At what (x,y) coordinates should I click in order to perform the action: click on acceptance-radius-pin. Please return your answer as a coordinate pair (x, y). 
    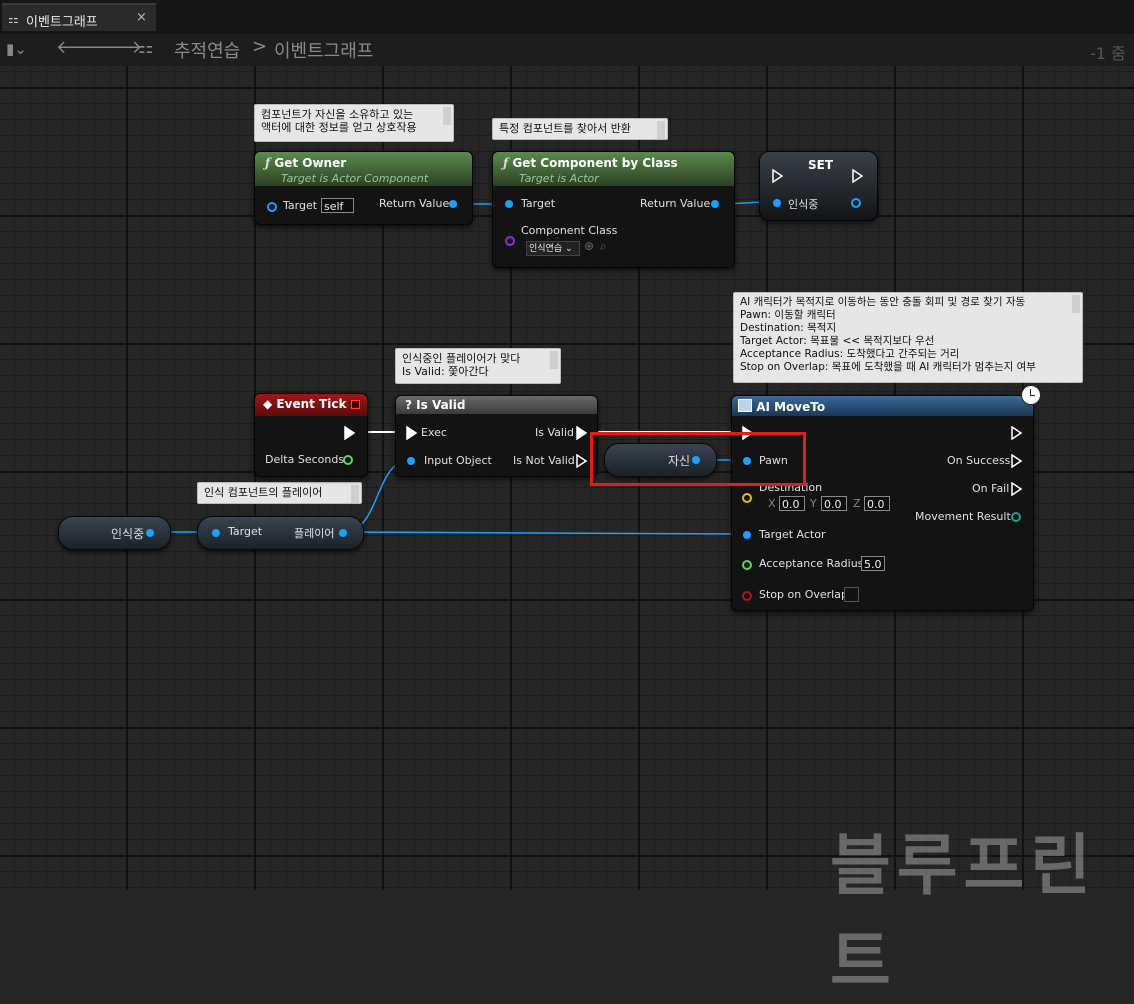
    Looking at the image, I should click on (747, 565).